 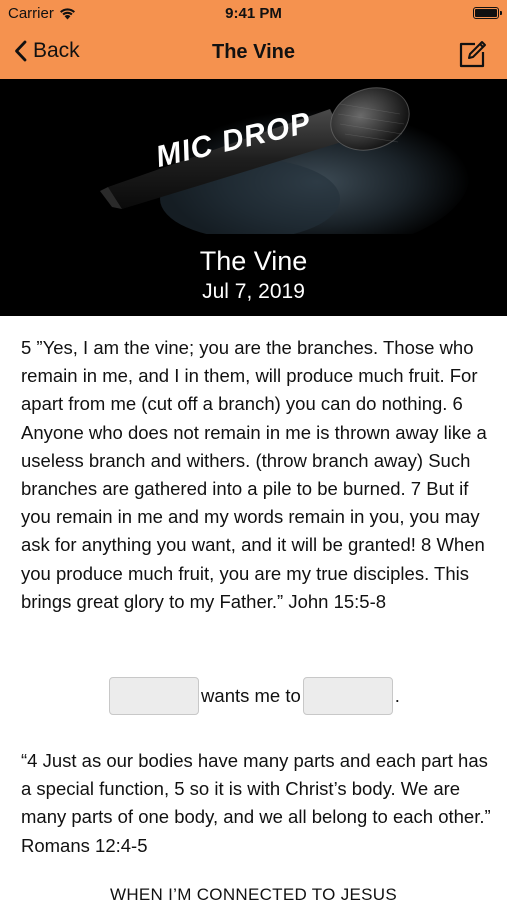 What do you see at coordinates (253, 291) in the screenshot?
I see `sermon-date: Jul 7, 2019` at bounding box center [253, 291].